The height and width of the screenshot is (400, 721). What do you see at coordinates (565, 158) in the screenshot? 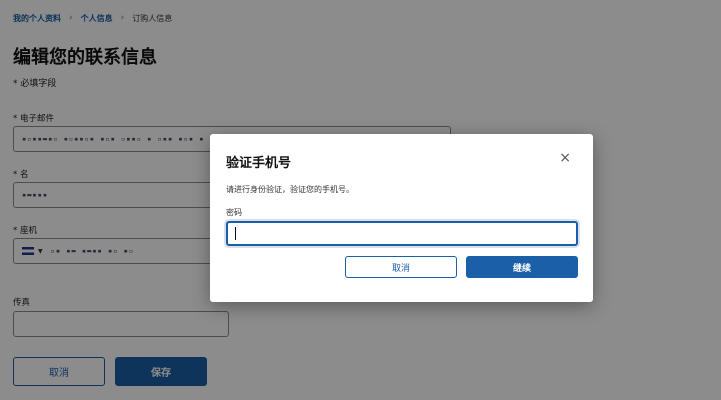
I see `close-icon: ×` at bounding box center [565, 158].